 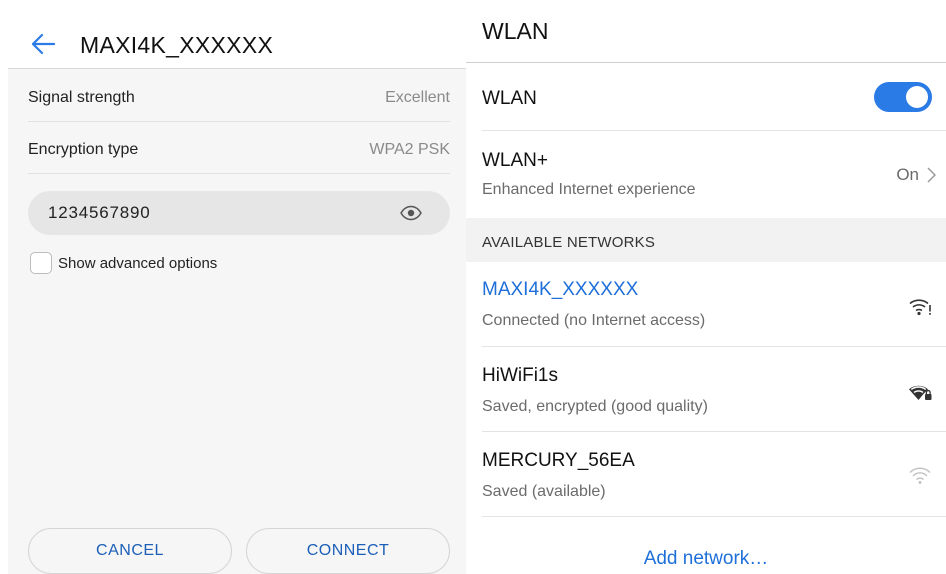 I want to click on advanced-options-checkbox, so click(x=41, y=263).